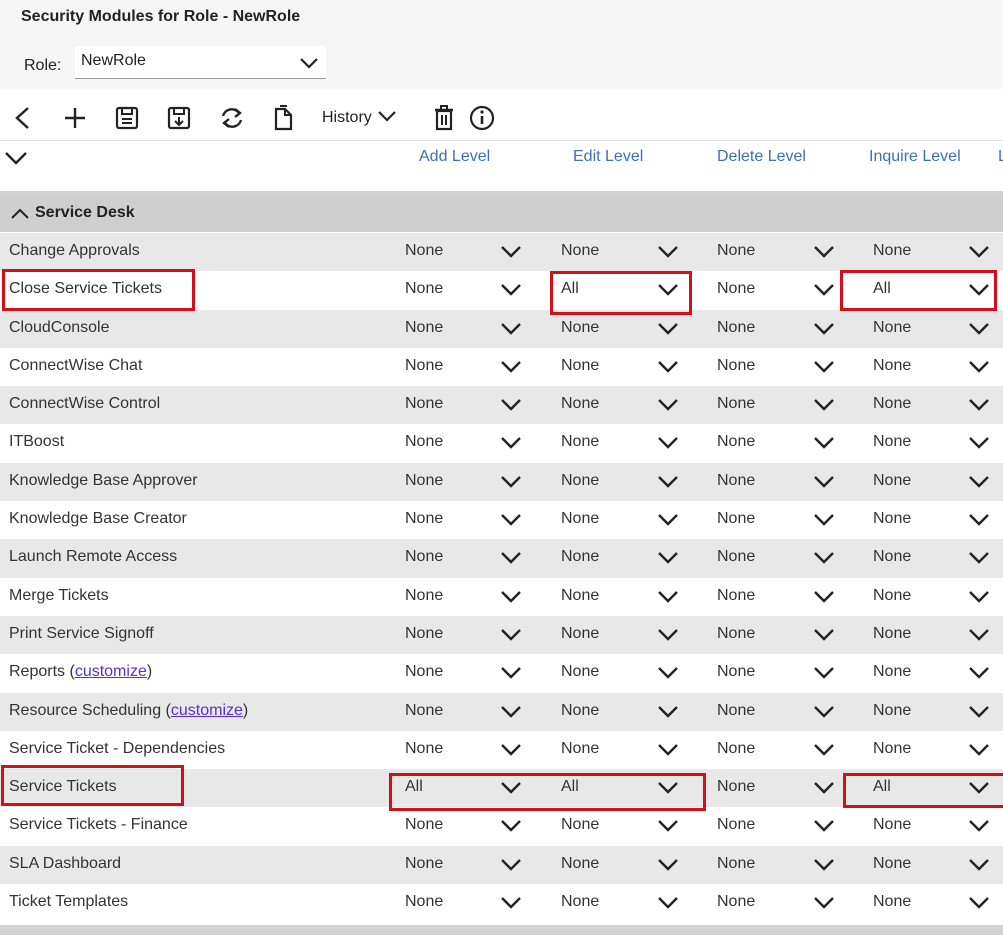 The image size is (1003, 935). I want to click on column-header-edit-level: Edit Level, so click(608, 157).